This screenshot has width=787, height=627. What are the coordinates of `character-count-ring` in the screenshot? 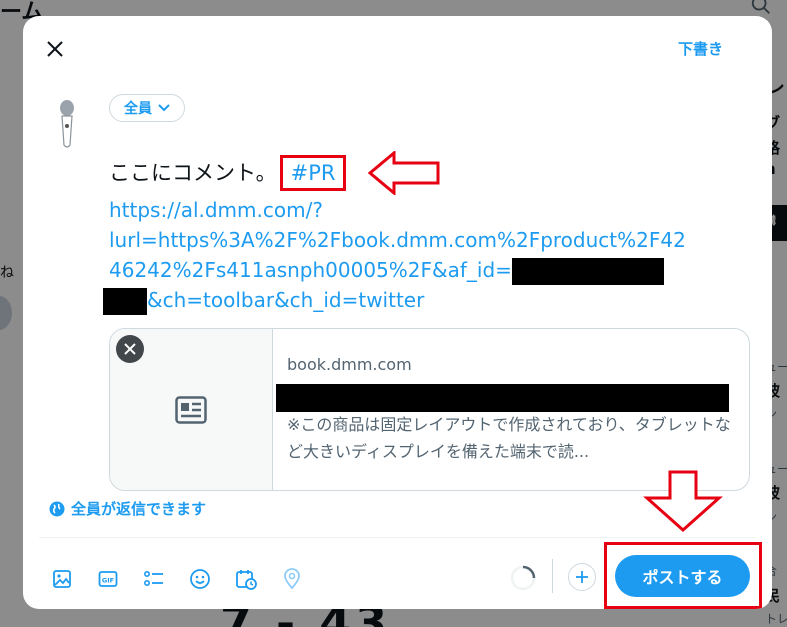 It's located at (523, 578).